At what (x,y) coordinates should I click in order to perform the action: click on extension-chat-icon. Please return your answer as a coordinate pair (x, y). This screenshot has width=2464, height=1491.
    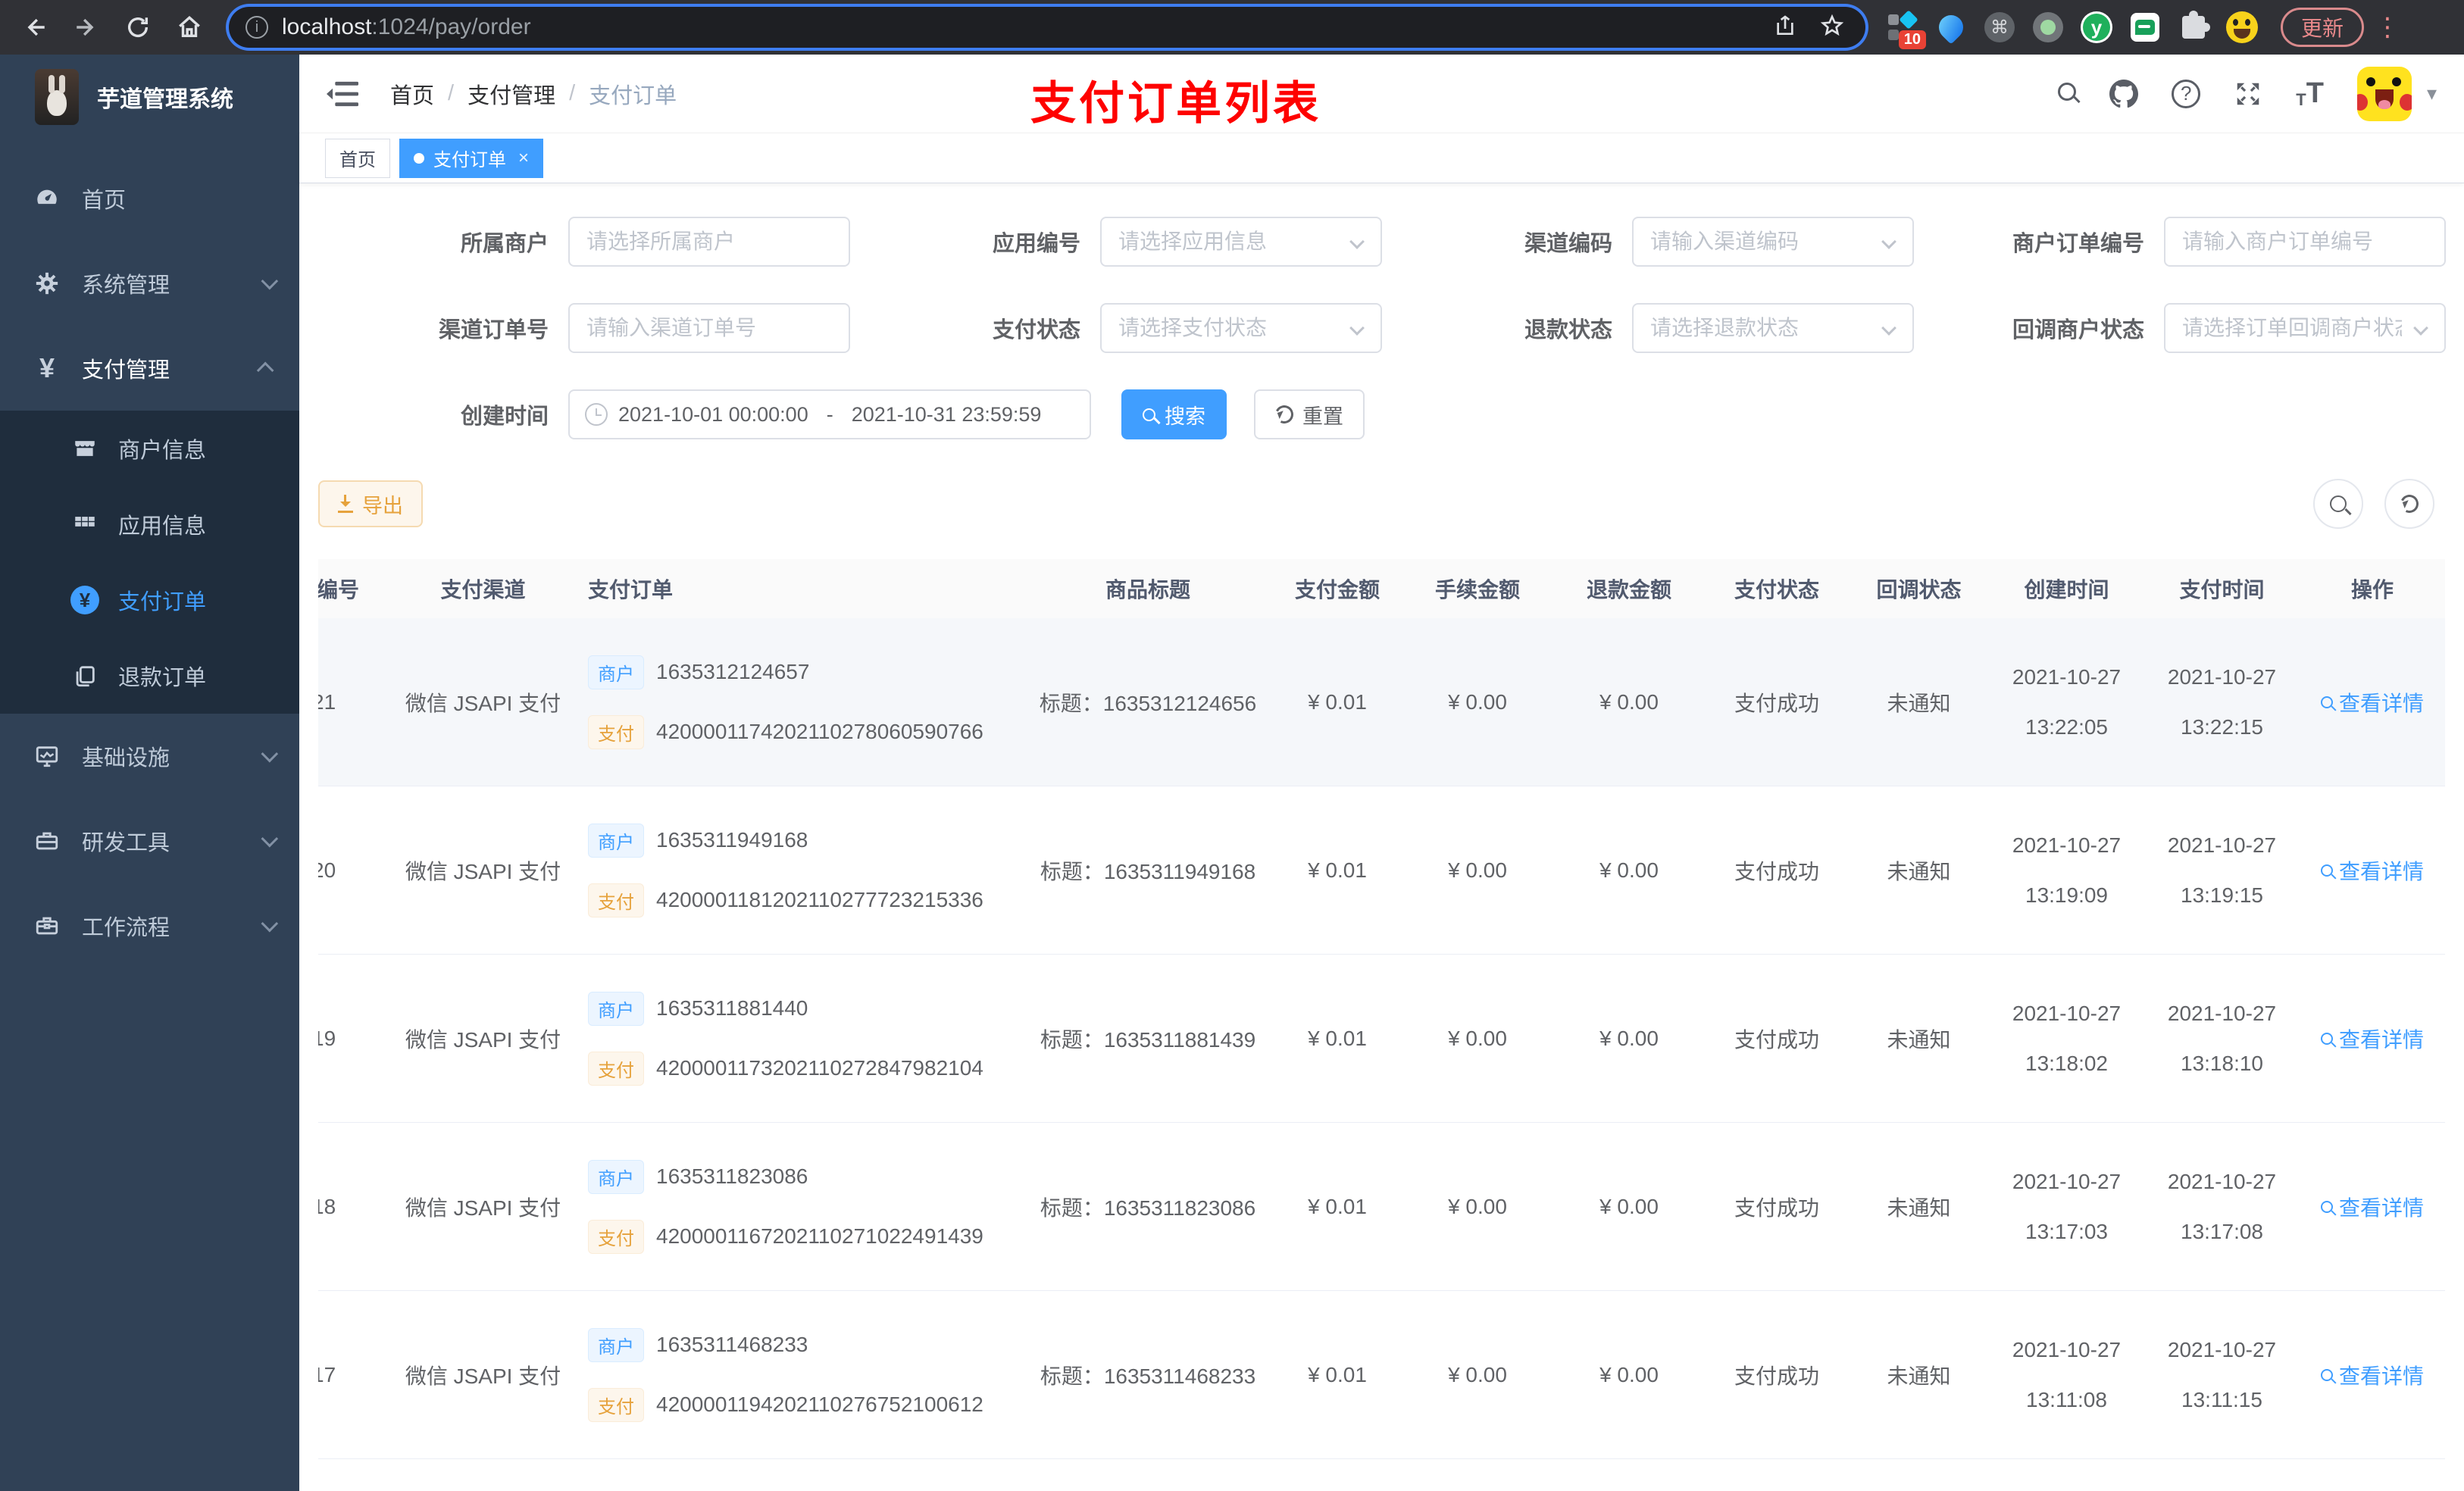
    Looking at the image, I should click on (2145, 27).